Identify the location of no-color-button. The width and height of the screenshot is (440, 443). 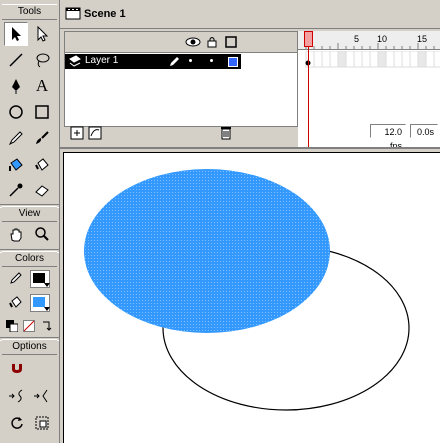
(29, 326).